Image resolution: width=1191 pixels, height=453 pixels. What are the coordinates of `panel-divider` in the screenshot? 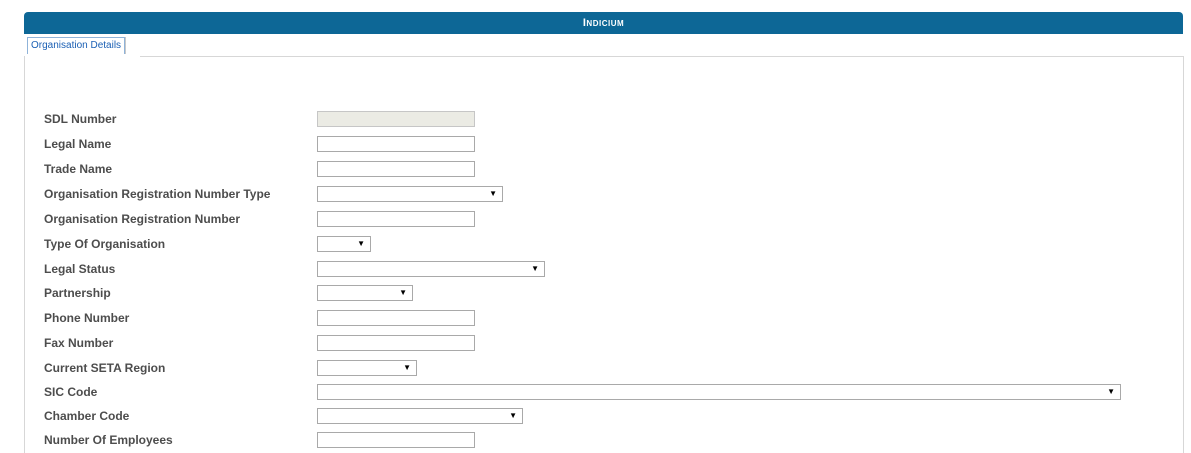 It's located at (661, 56).